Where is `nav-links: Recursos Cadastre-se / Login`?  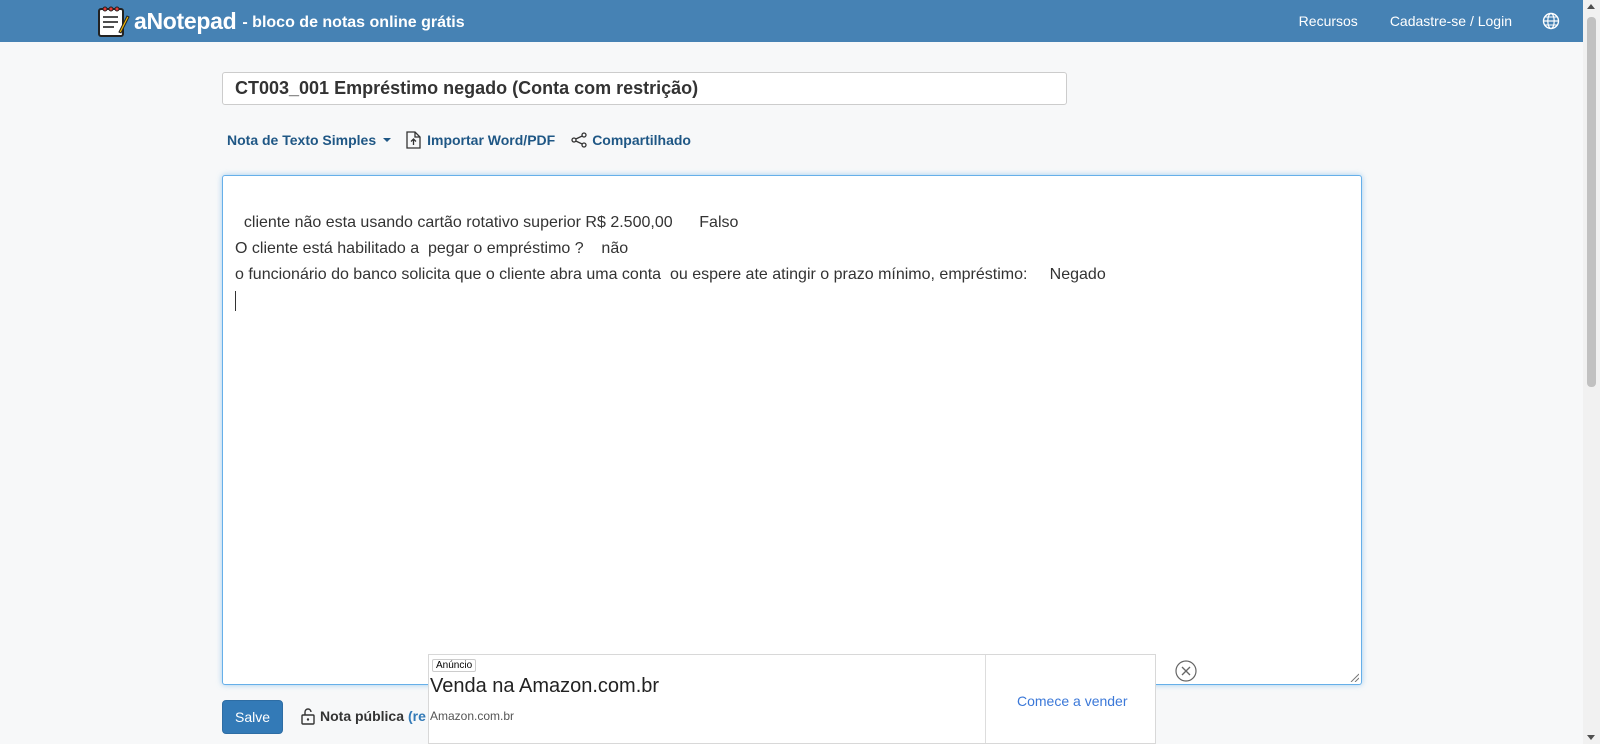 nav-links: Recursos Cadastre-se / Login is located at coordinates (1441, 21).